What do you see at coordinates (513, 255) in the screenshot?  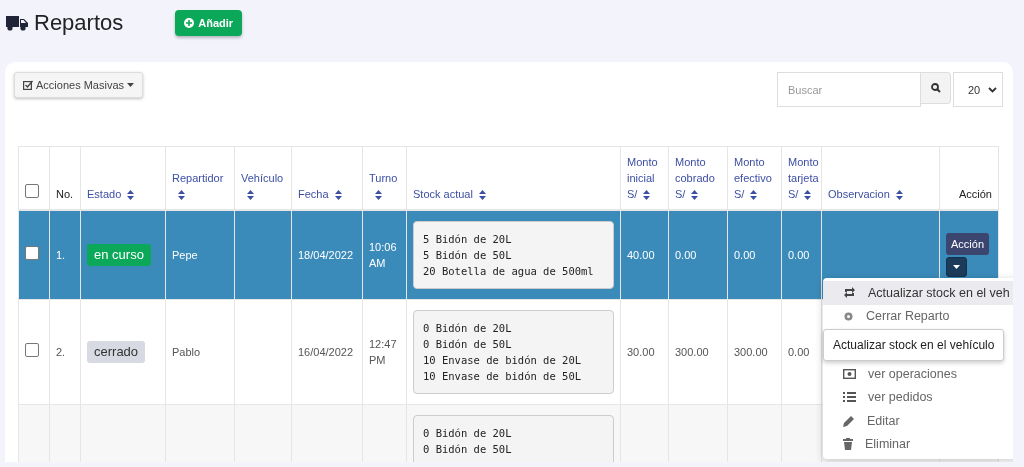 I see `stock-box: 5 Bidón de 20L 5 Bidón de 50L 20 Botella de agua de 500ml` at bounding box center [513, 255].